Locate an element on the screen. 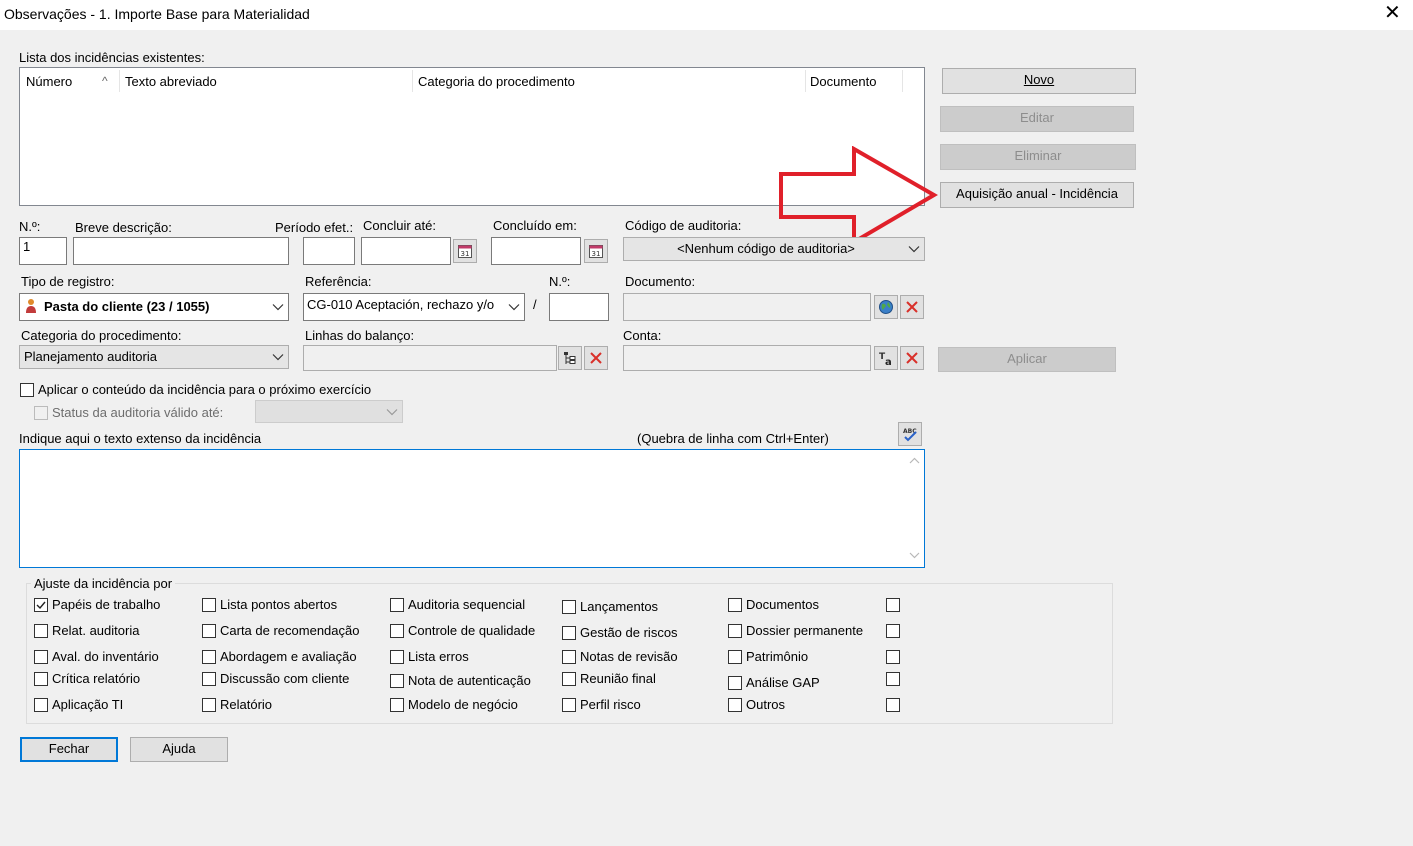 Image resolution: width=1413 pixels, height=846 pixels. categoria-select: Planejamento auditoria is located at coordinates (154, 357).